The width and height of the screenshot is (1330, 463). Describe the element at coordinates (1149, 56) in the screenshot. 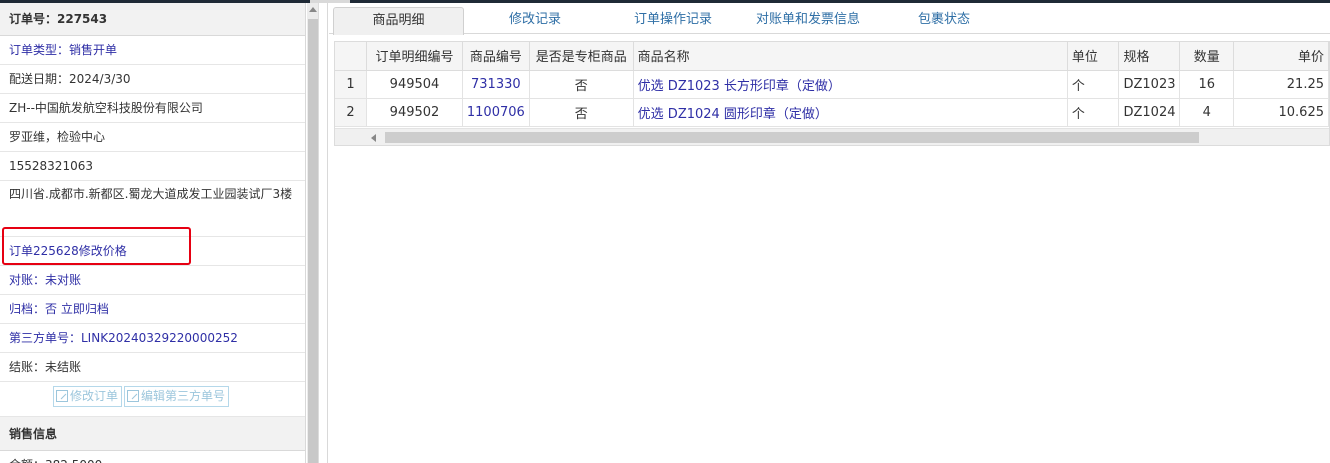

I see `col-header-spec: 规格` at that location.